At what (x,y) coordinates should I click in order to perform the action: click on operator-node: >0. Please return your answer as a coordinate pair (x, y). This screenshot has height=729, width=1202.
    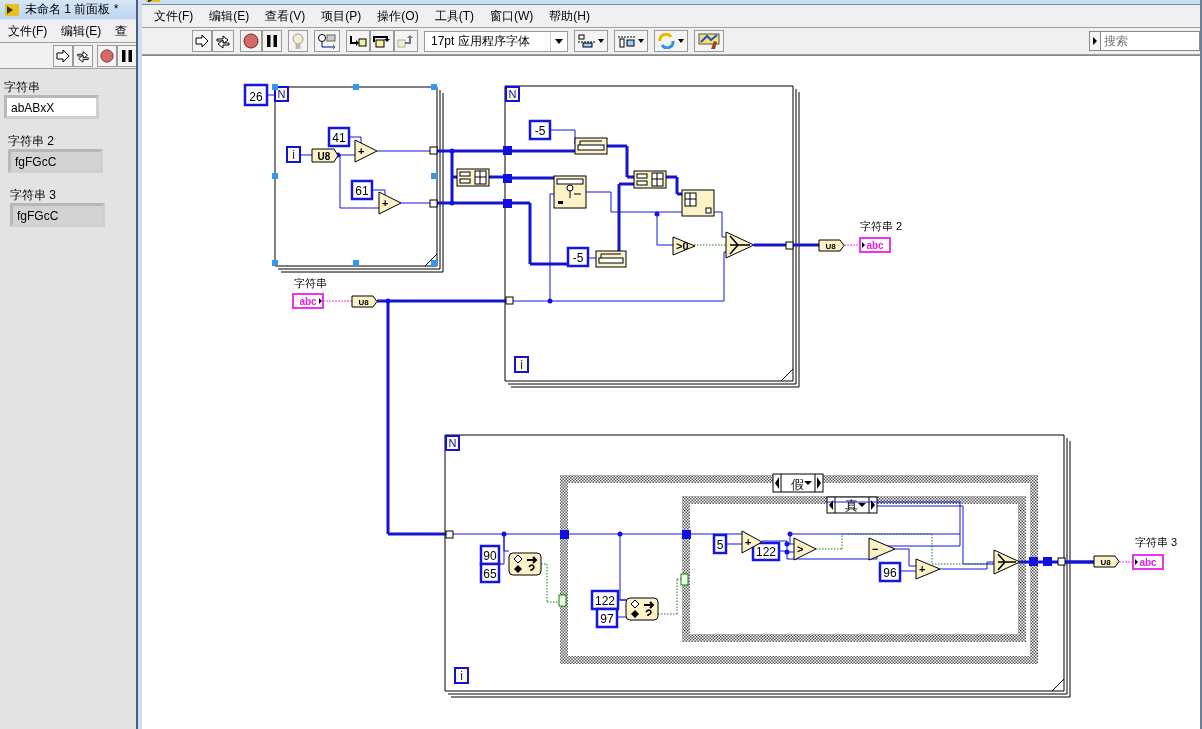
    Looking at the image, I should click on (684, 246).